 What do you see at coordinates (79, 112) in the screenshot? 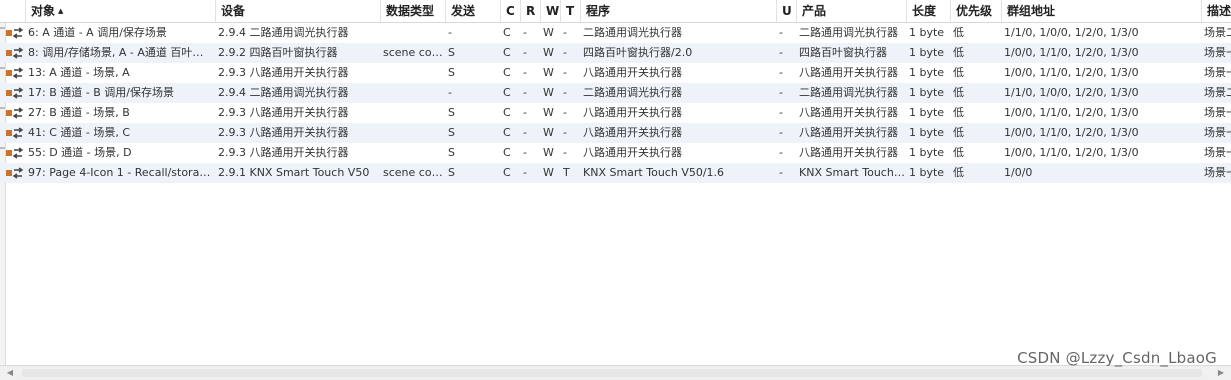
I see `cell-obj: 27: B 通道 - 场景, B` at bounding box center [79, 112].